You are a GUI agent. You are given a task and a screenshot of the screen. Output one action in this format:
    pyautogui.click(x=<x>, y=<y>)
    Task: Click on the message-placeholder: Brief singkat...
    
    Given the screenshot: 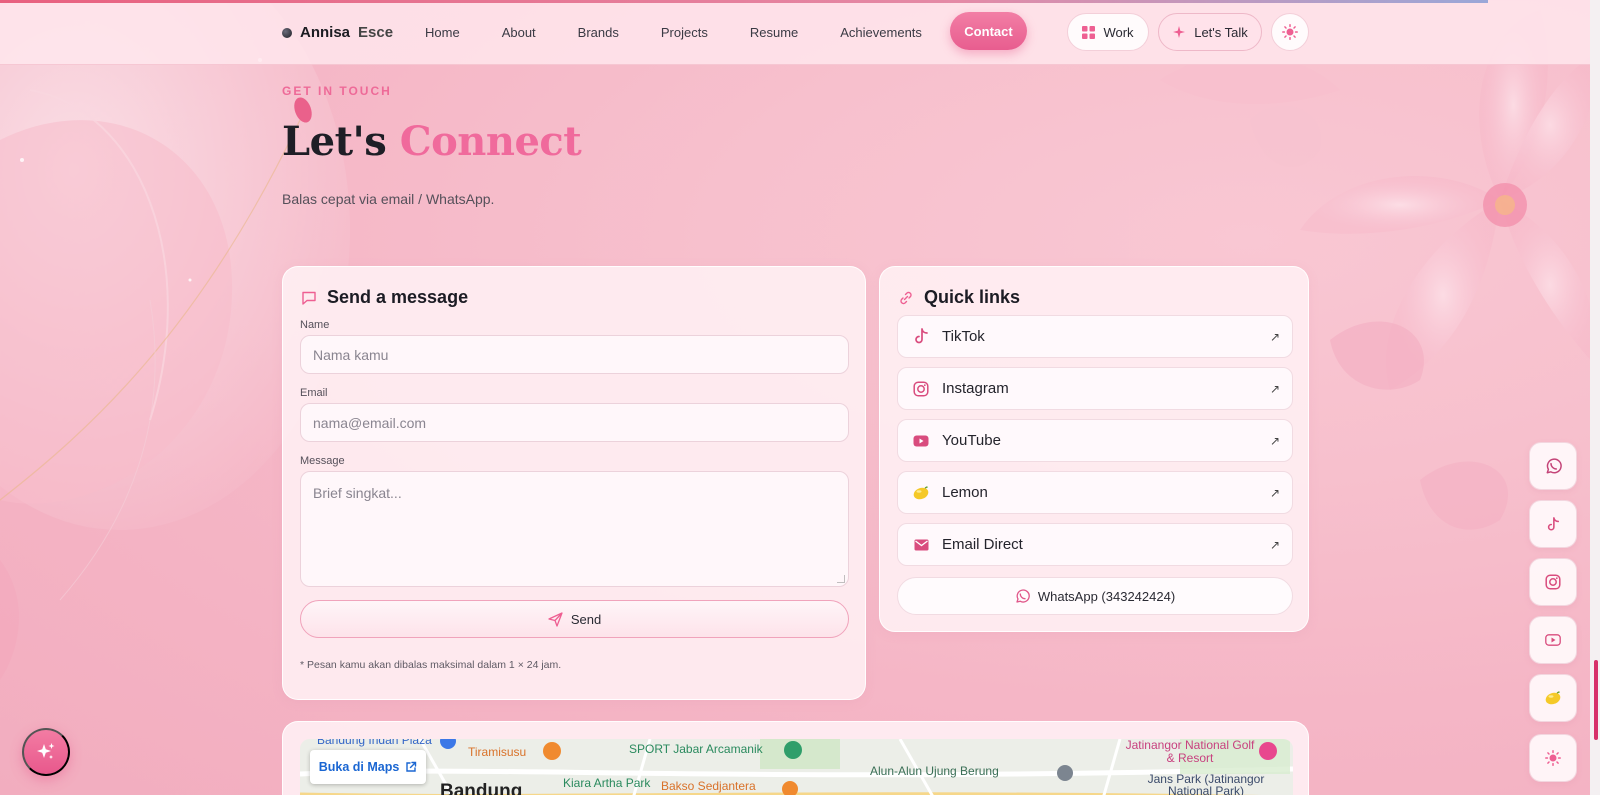 What is the action you would take?
    pyautogui.click(x=357, y=493)
    